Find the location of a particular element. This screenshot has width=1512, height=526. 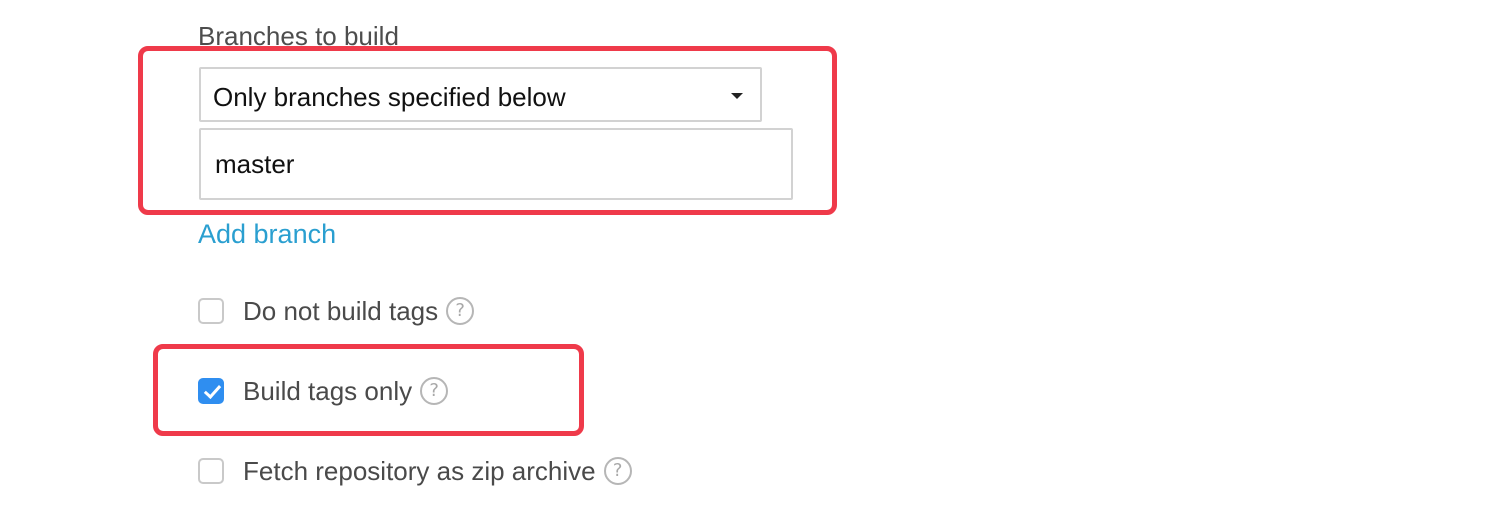

do-not-build-tags-checkbox is located at coordinates (211, 311).